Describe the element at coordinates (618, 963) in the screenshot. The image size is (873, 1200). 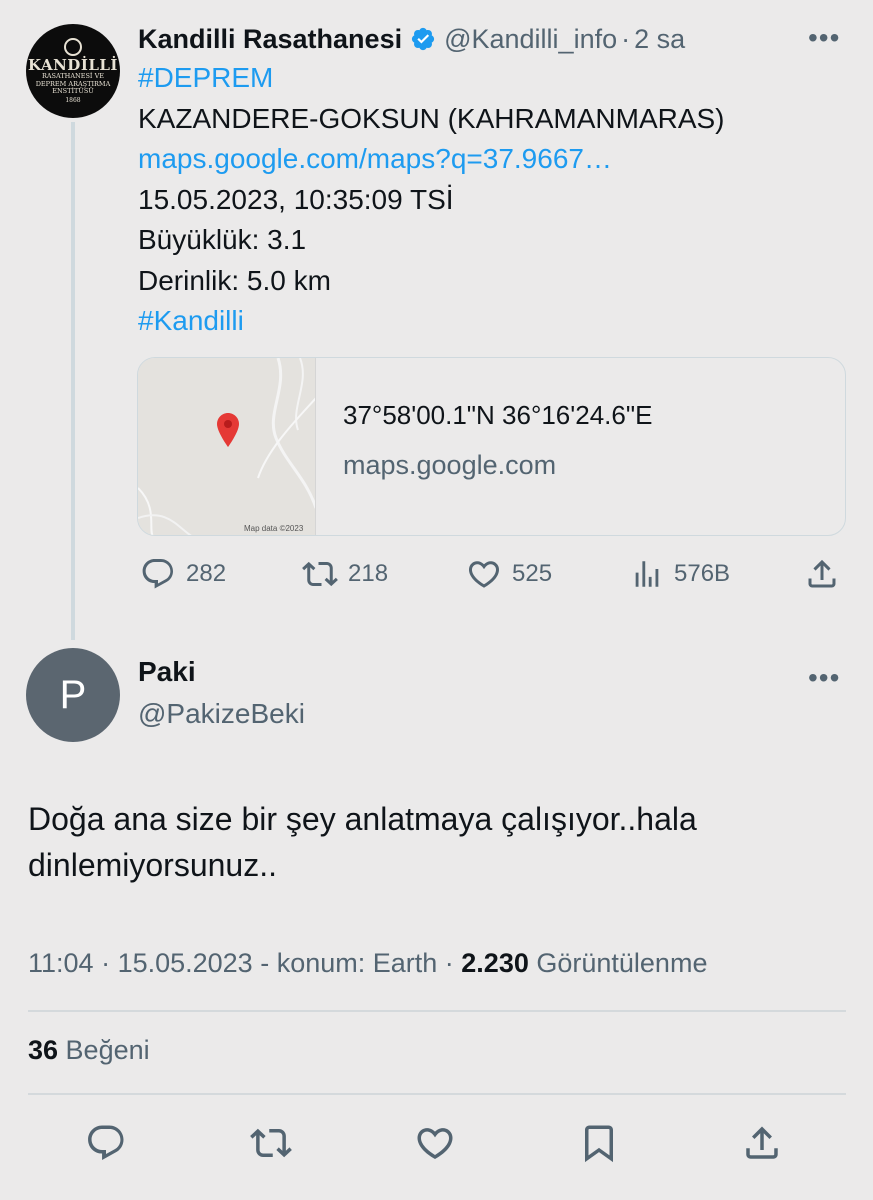
I see `meta-views-label: Görüntülenme` at that location.